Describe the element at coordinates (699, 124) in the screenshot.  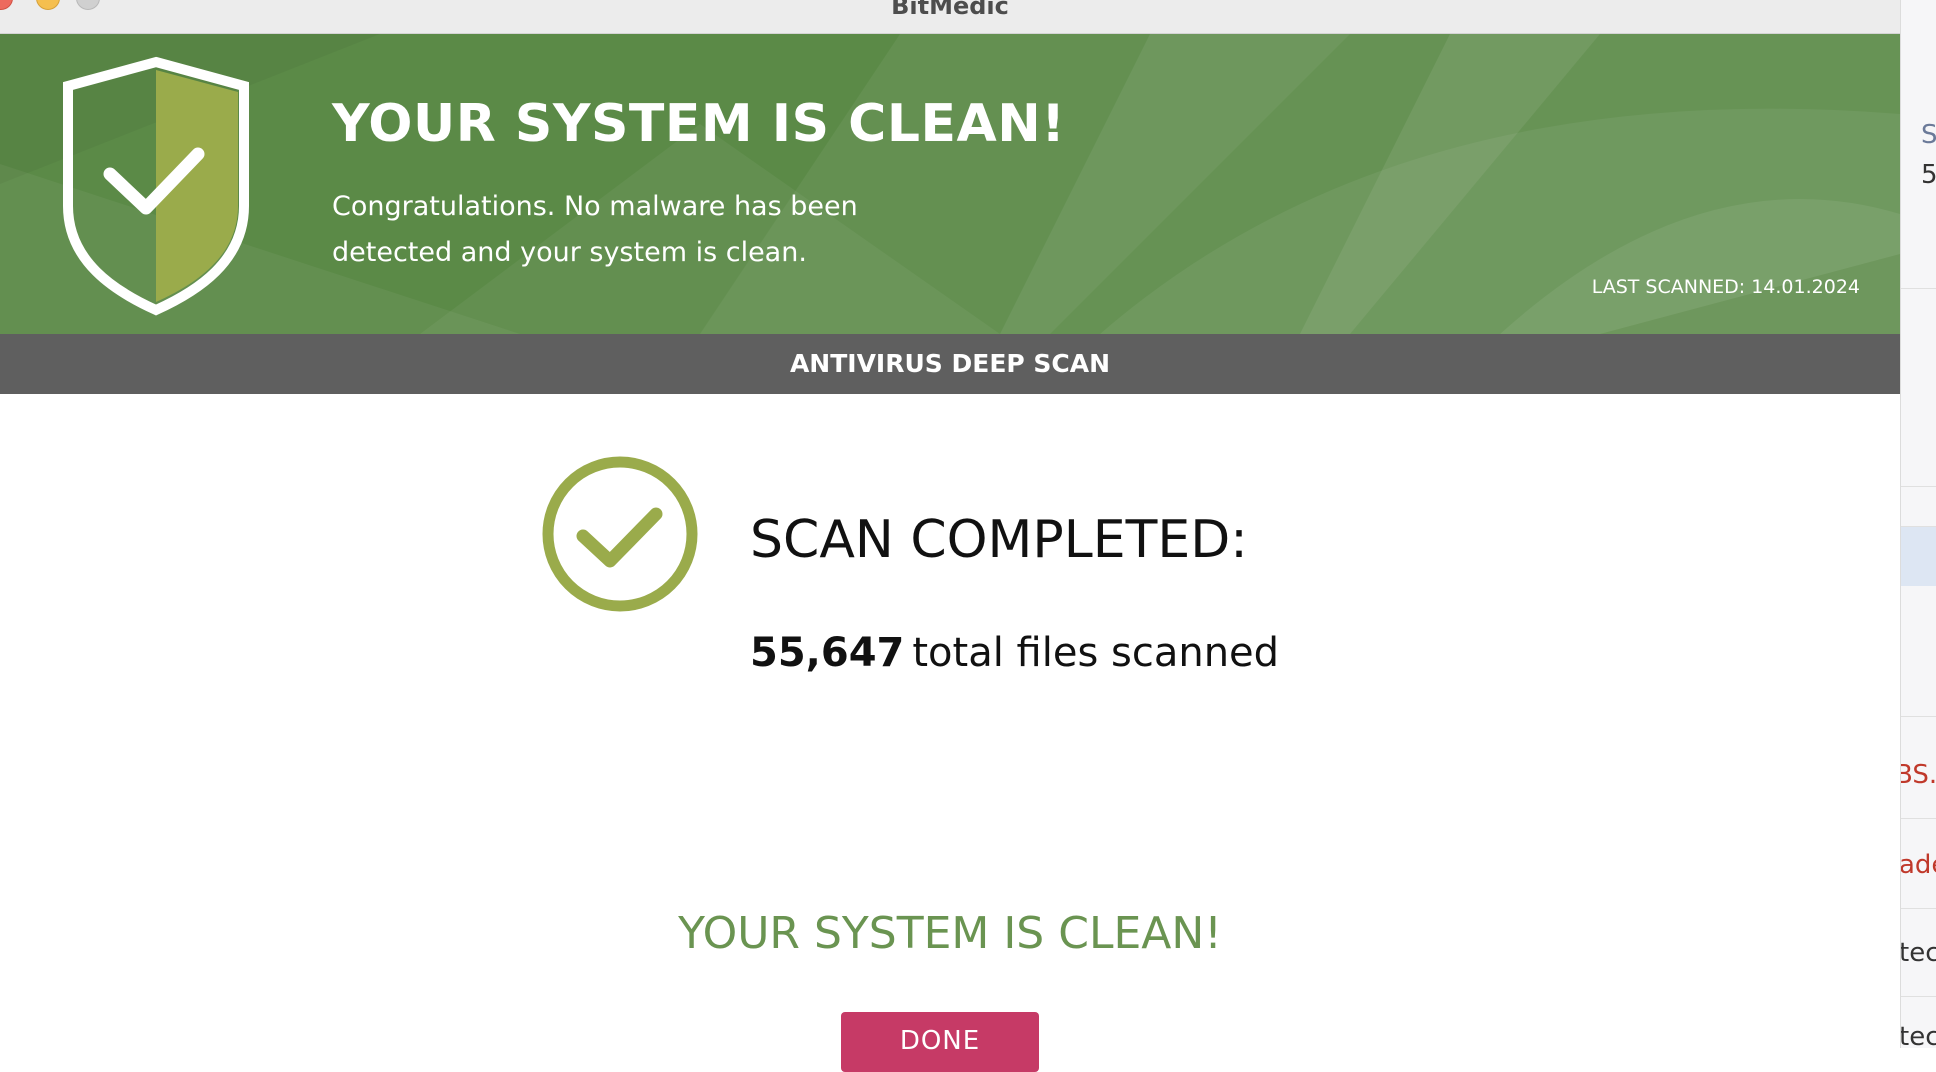
I see `banner-title: YOUR SYSTEM IS CLEAN!` at that location.